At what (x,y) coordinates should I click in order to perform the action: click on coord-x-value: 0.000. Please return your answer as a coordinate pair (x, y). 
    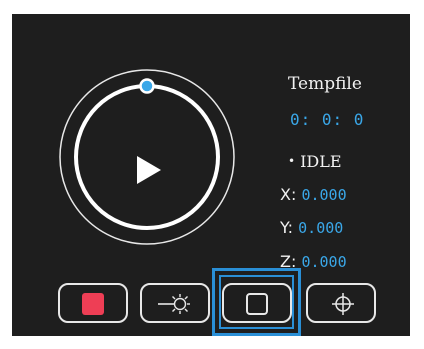
    Looking at the image, I should click on (324, 195).